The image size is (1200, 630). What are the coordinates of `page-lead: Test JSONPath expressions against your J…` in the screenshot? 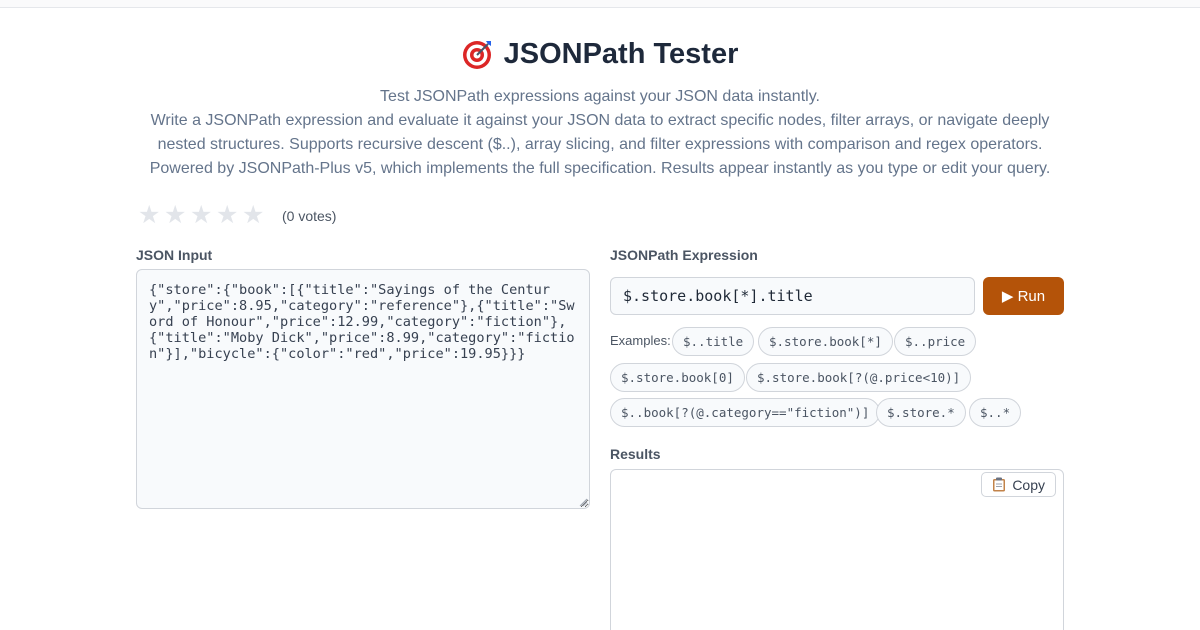 It's located at (600, 96).